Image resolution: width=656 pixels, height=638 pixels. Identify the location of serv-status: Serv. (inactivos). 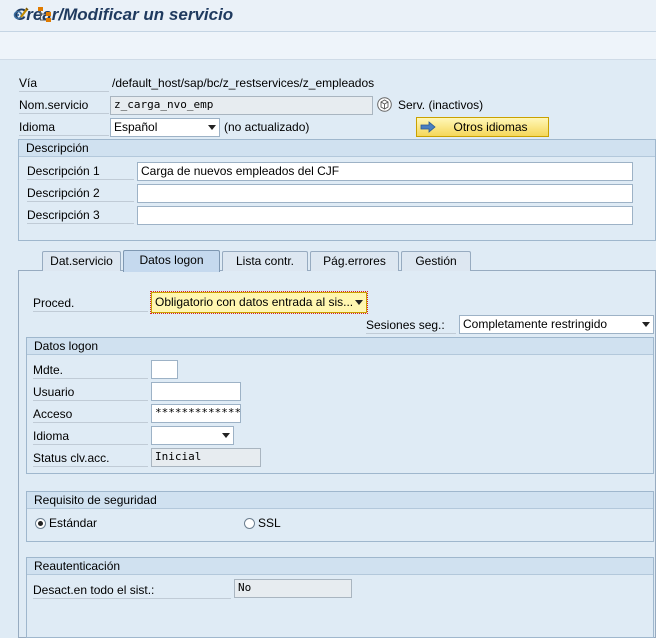
(441, 105).